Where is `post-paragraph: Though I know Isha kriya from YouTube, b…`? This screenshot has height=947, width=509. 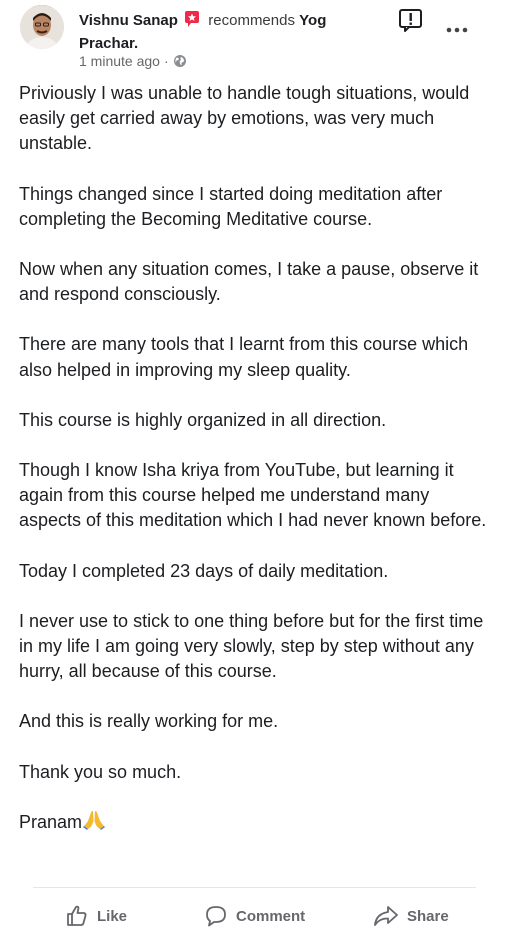 post-paragraph: Though I know Isha kriya from YouTube, b… is located at coordinates (253, 495).